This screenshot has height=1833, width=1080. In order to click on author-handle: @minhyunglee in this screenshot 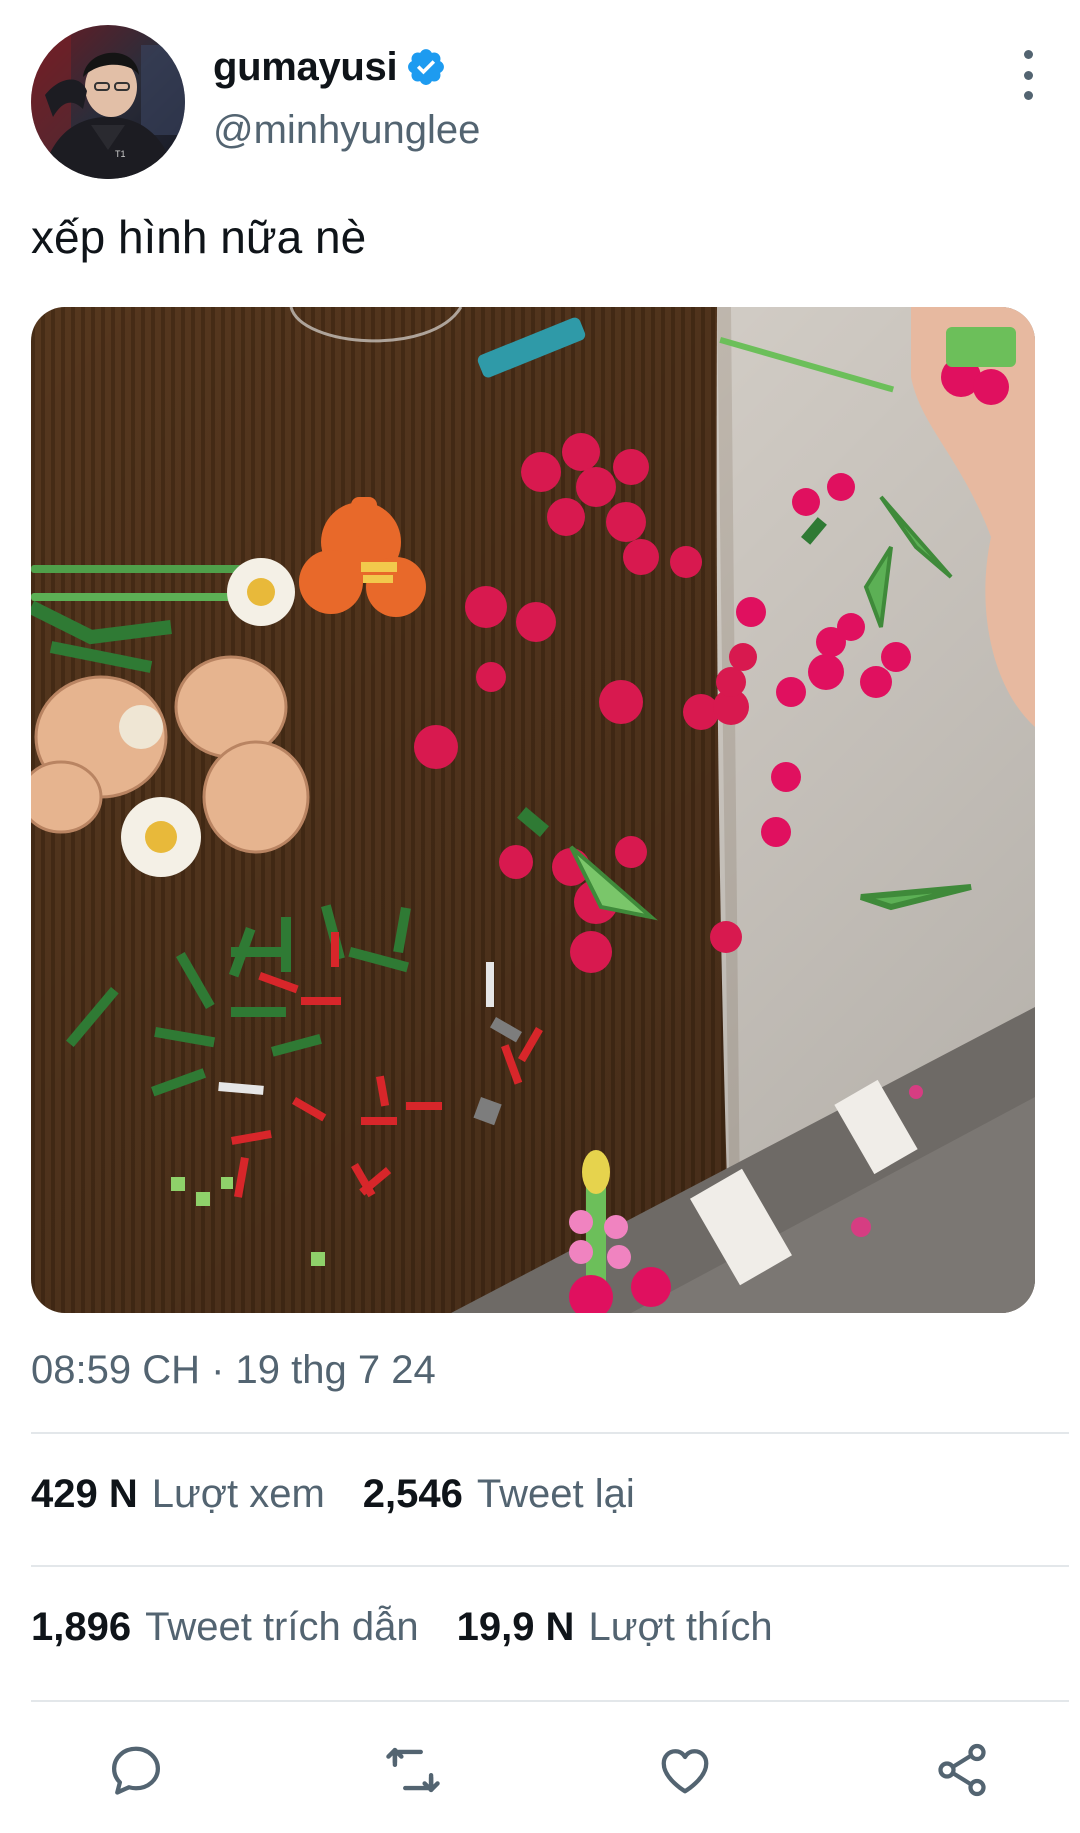, I will do `click(346, 130)`.